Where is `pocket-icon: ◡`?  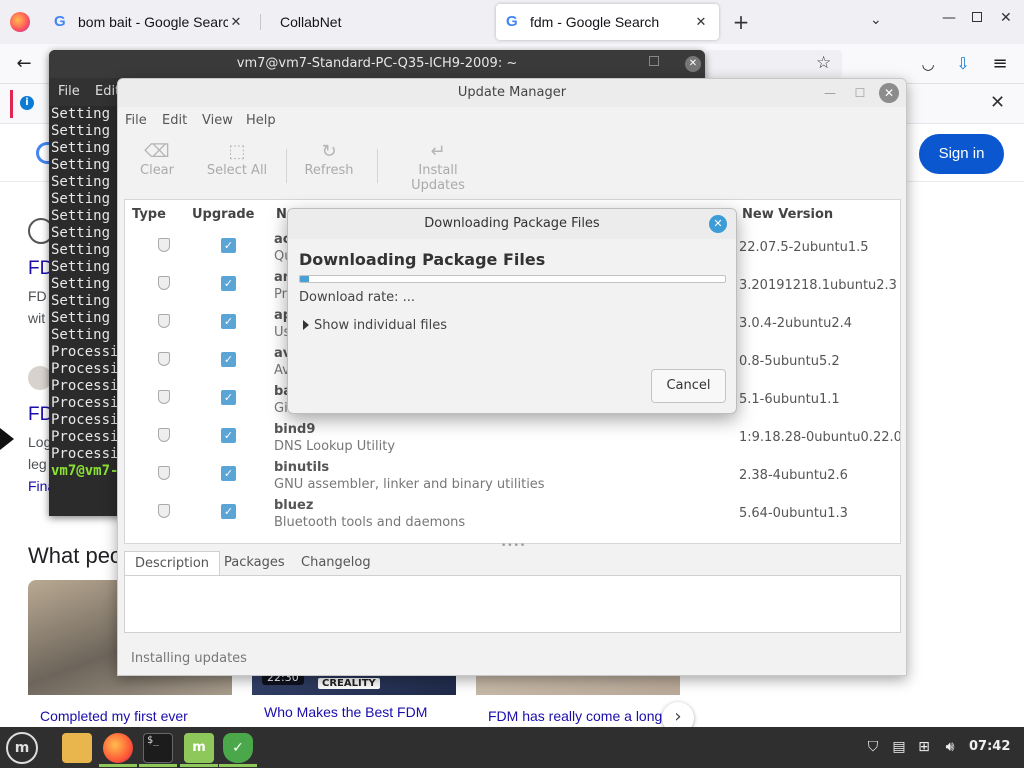 pocket-icon: ◡ is located at coordinates (928, 64).